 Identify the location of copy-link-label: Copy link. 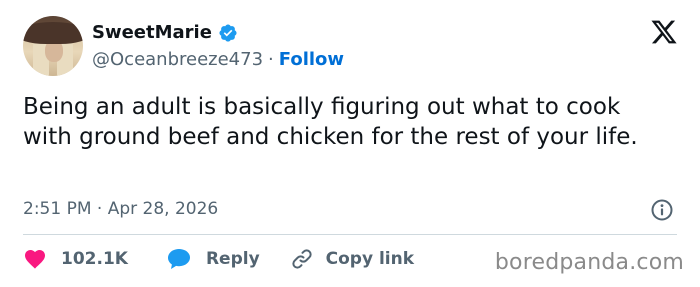
(370, 259).